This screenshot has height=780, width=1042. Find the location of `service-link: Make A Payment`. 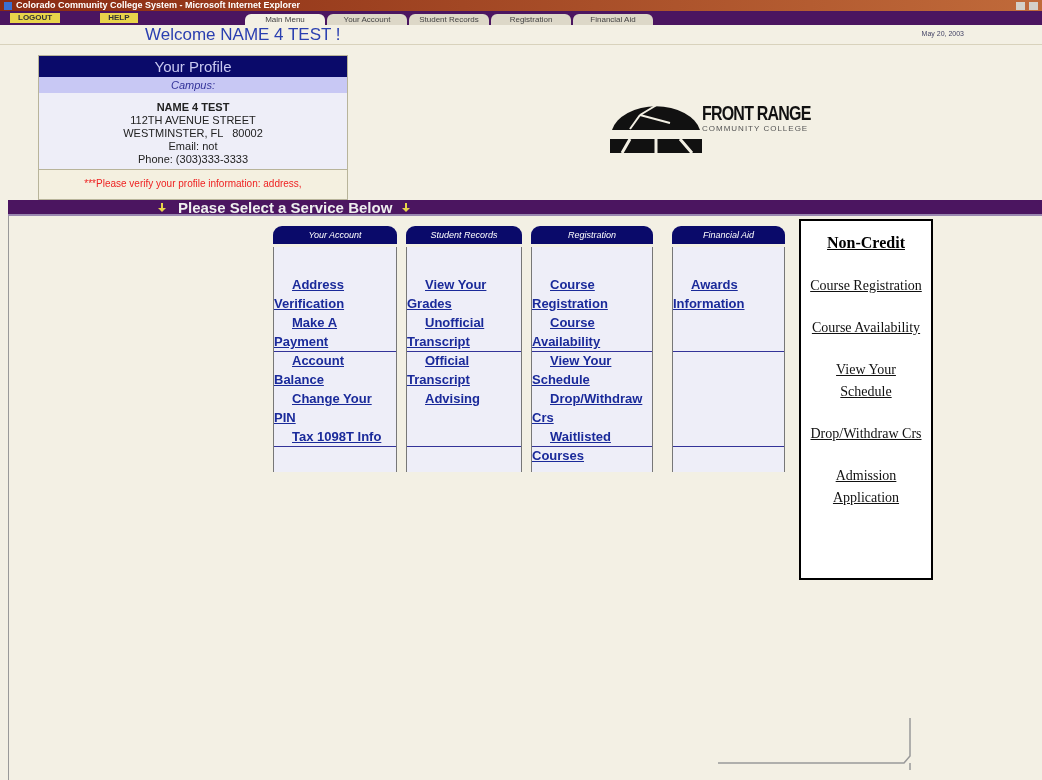

service-link: Make A Payment is located at coordinates (329, 332).